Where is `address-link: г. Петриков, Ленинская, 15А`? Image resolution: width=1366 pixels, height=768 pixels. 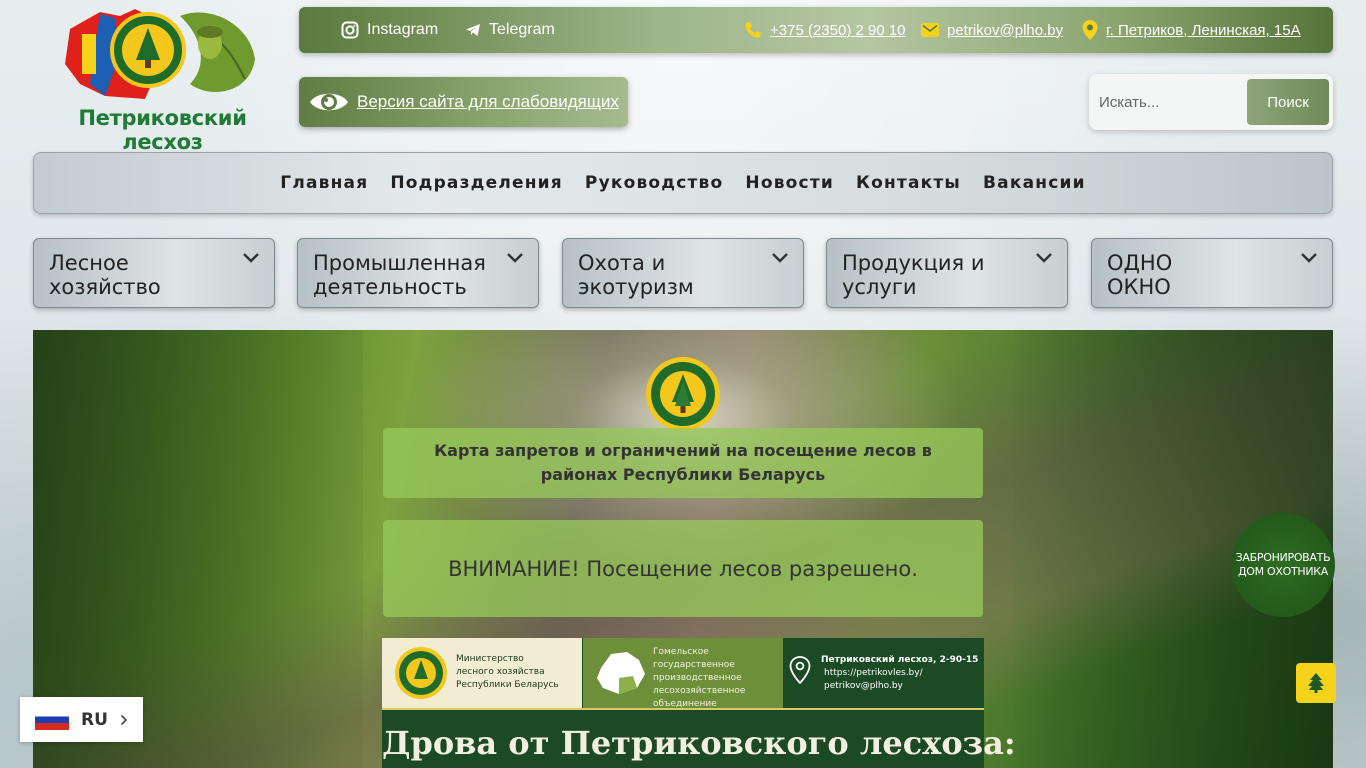 address-link: г. Петриков, Ленинская, 15А is located at coordinates (1203, 30).